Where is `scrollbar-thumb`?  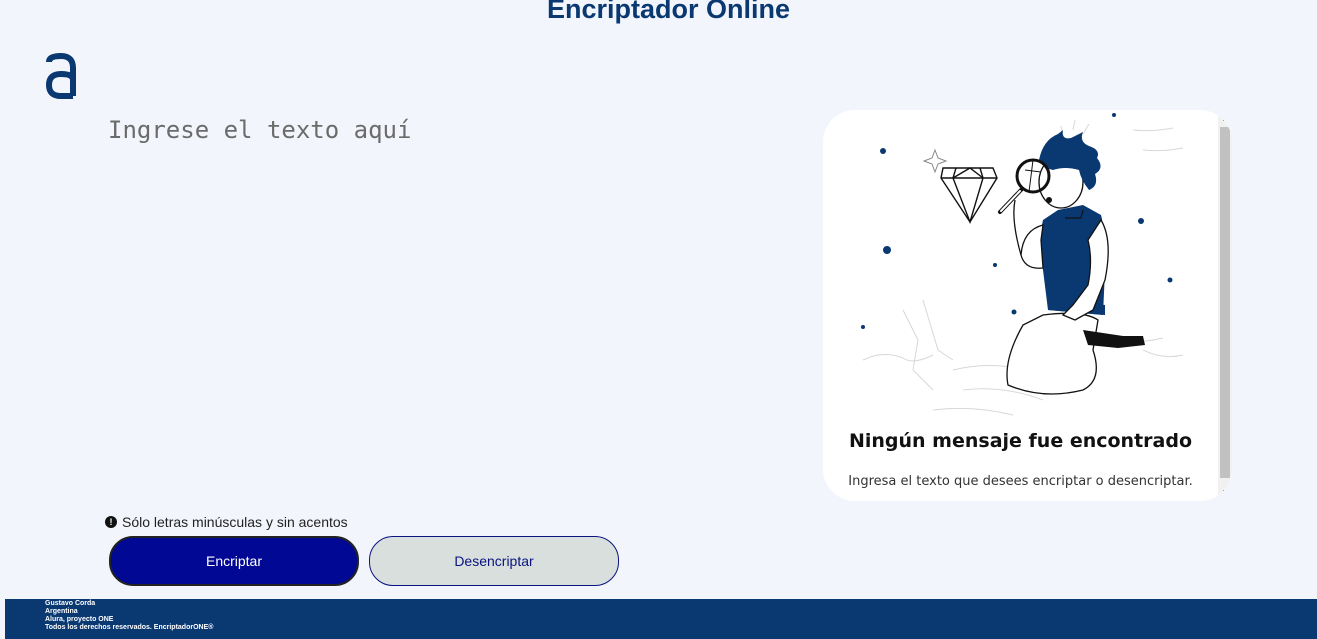 scrollbar-thumb is located at coordinates (1225, 302).